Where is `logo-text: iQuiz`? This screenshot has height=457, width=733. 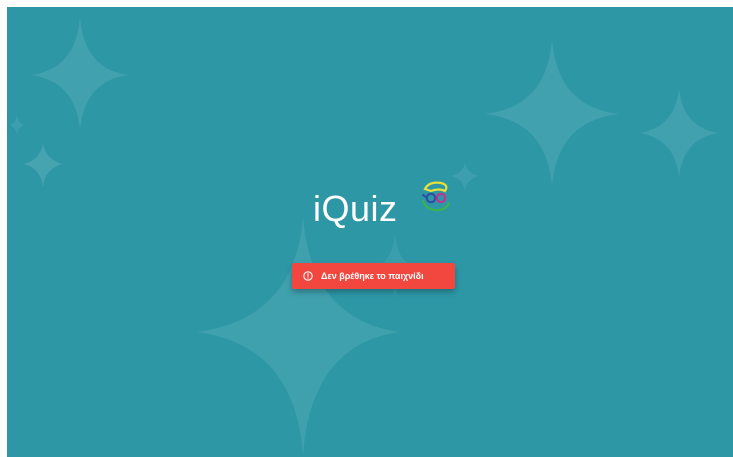 logo-text: iQuiz is located at coordinates (355, 208).